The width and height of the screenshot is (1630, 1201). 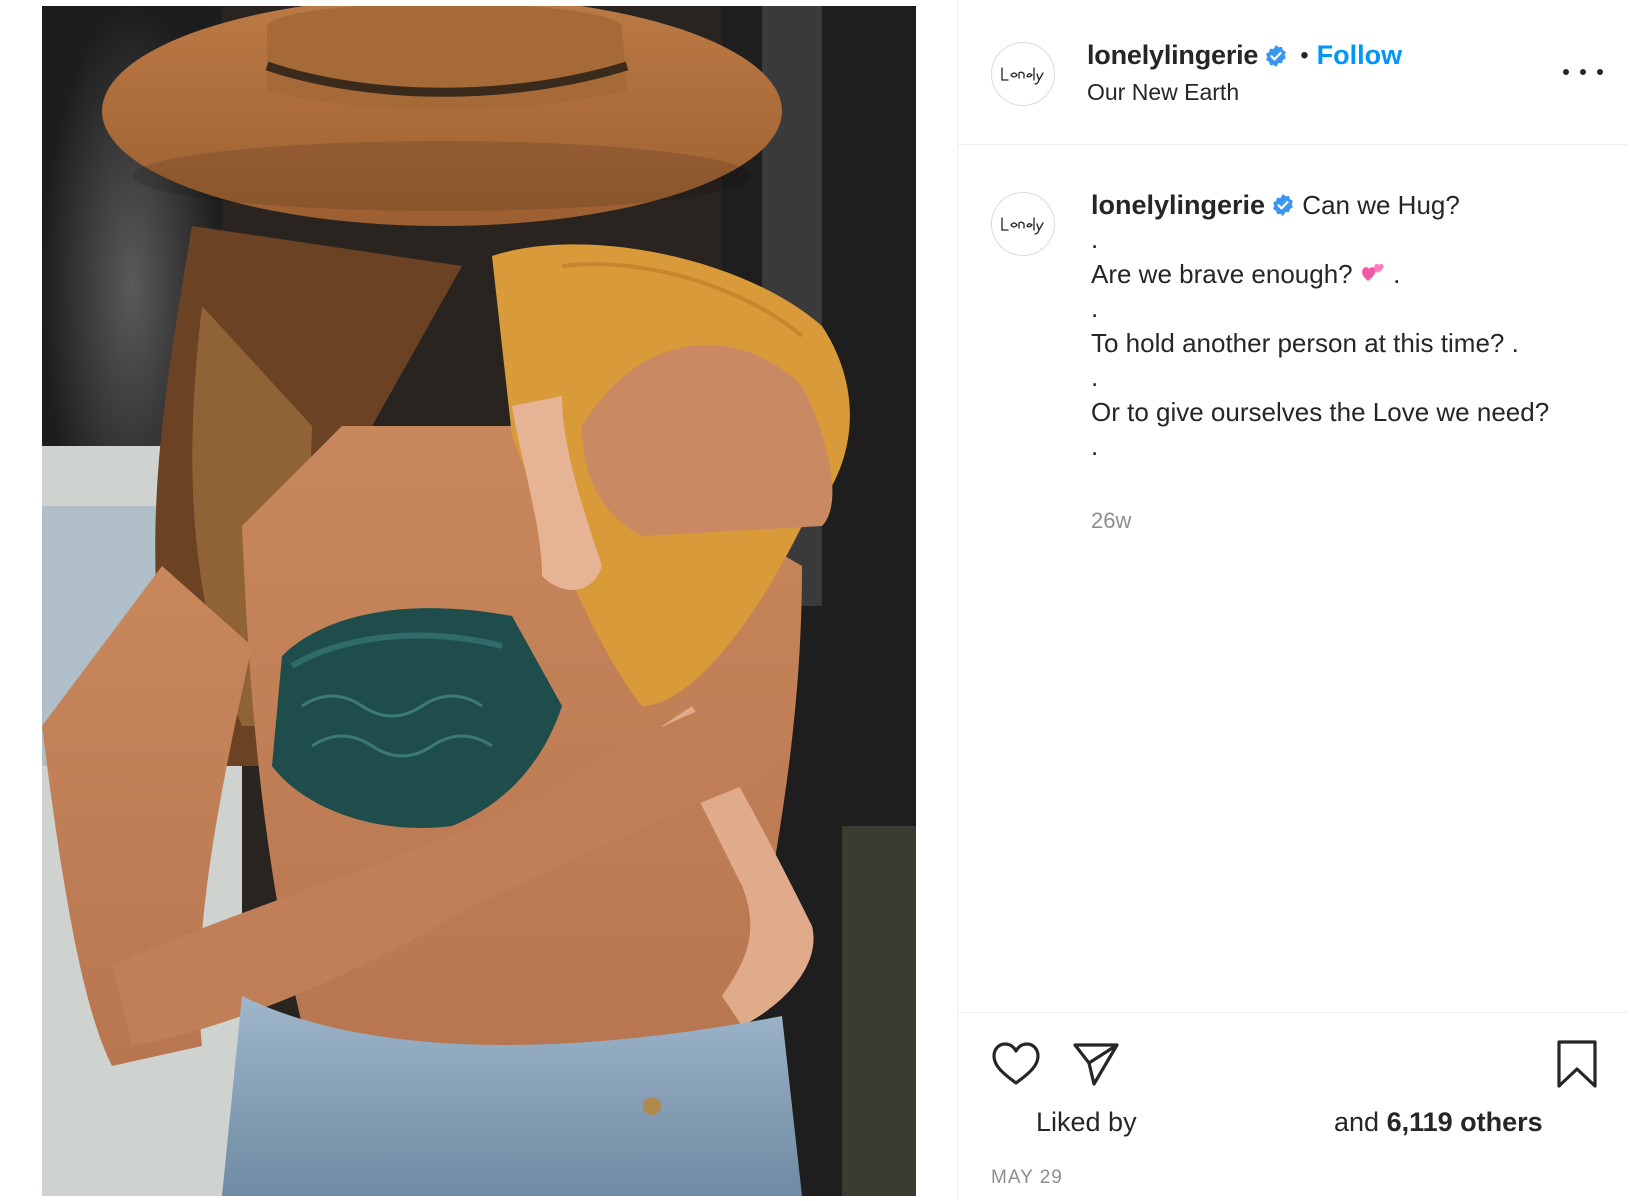 I want to click on and-label: and, so click(x=1357, y=1122).